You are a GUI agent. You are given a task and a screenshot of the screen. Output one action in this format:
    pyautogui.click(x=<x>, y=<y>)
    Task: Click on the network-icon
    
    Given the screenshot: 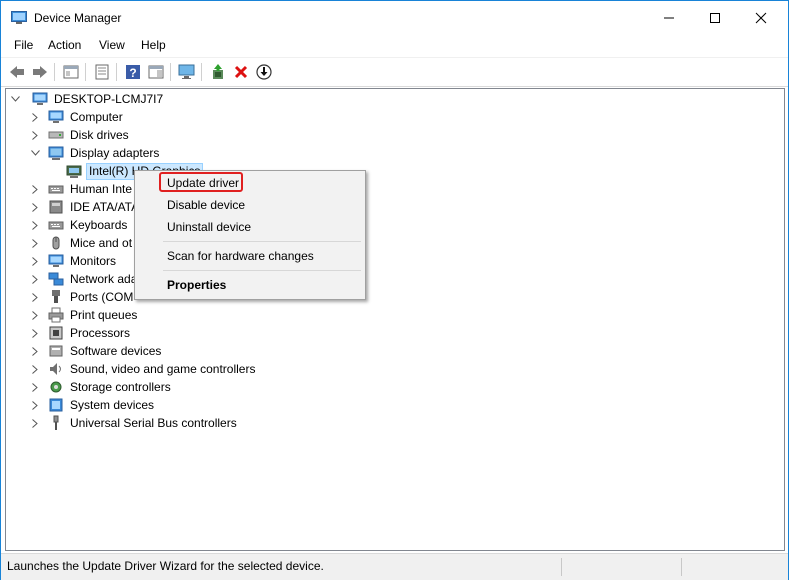 What is the action you would take?
    pyautogui.click(x=56, y=279)
    